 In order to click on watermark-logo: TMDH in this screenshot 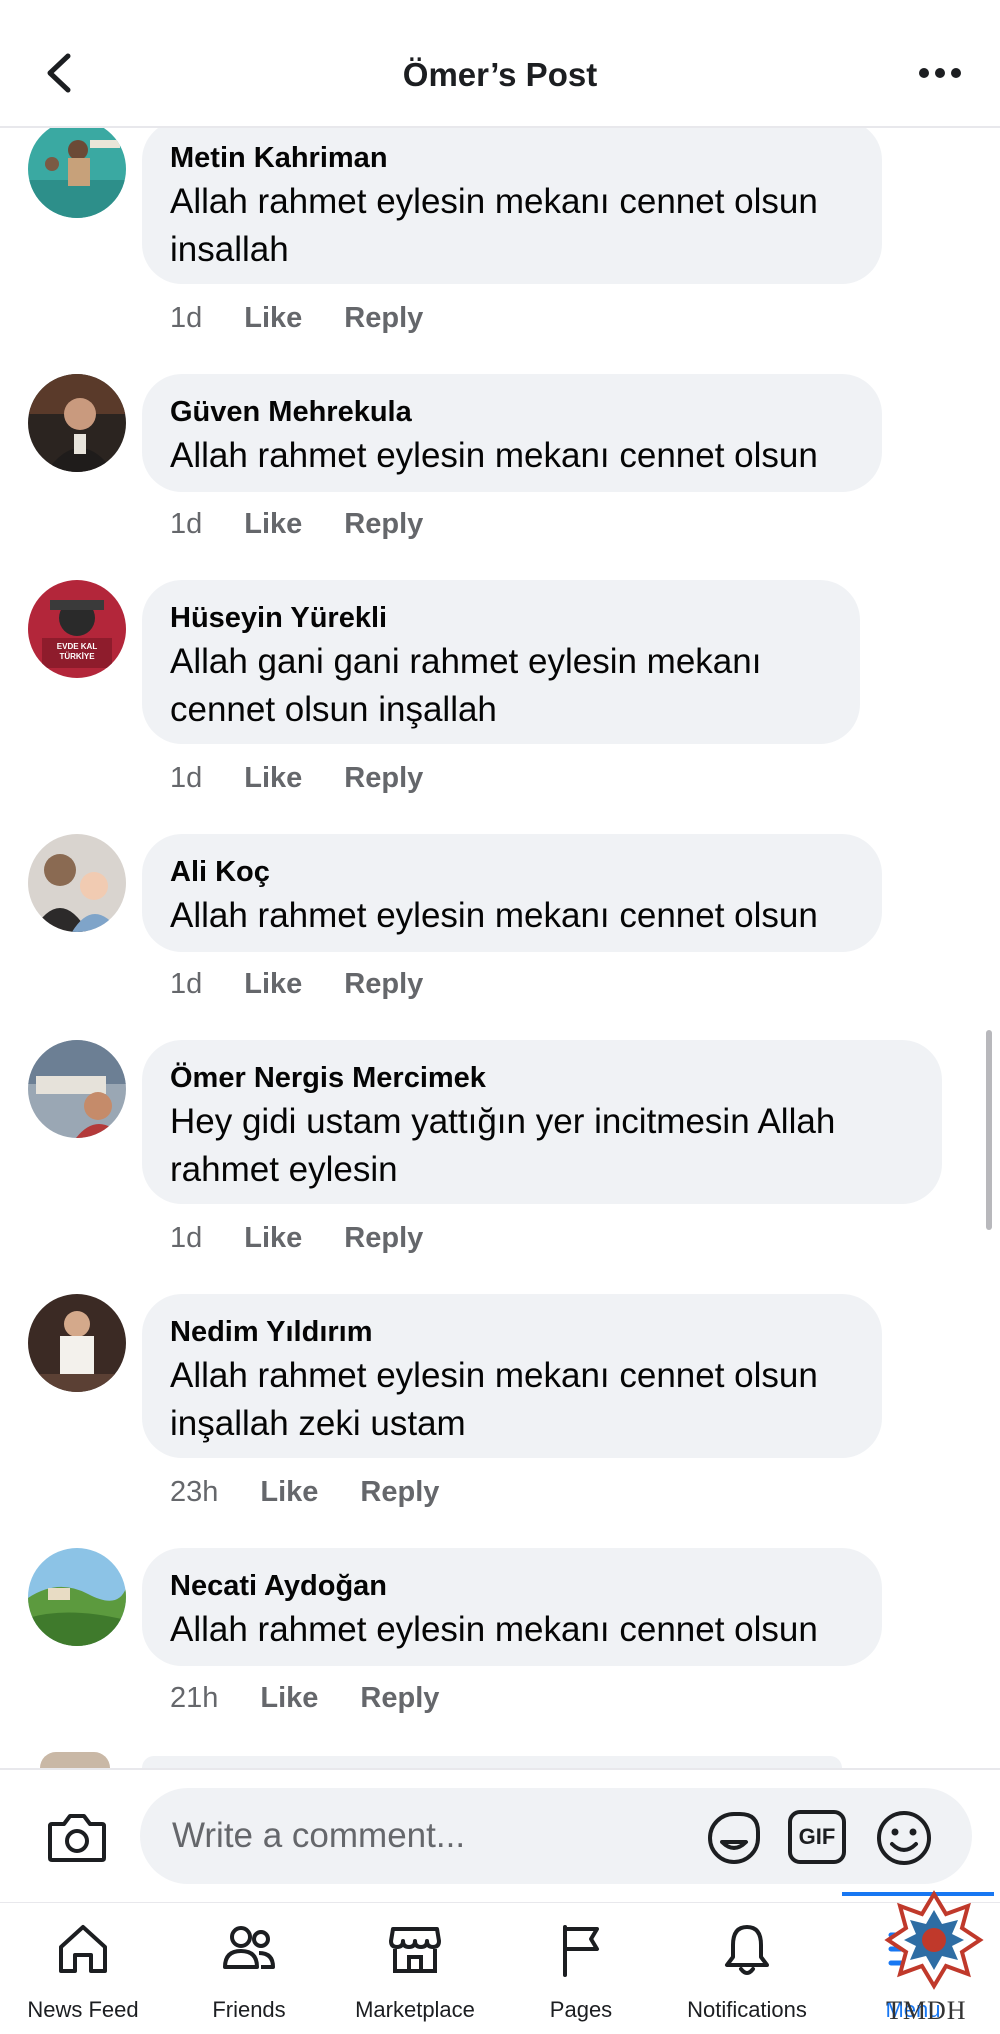, I will do `click(935, 1962)`.